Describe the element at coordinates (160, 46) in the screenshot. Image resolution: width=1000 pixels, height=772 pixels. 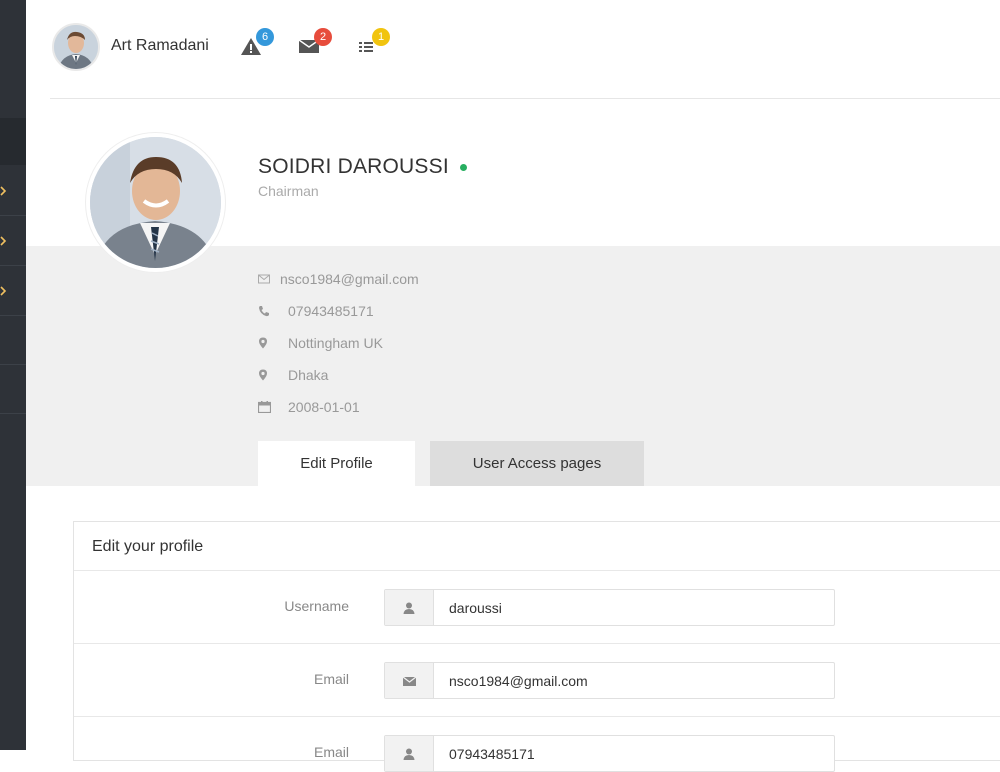
I see `user-name: Art Ramadani` at that location.